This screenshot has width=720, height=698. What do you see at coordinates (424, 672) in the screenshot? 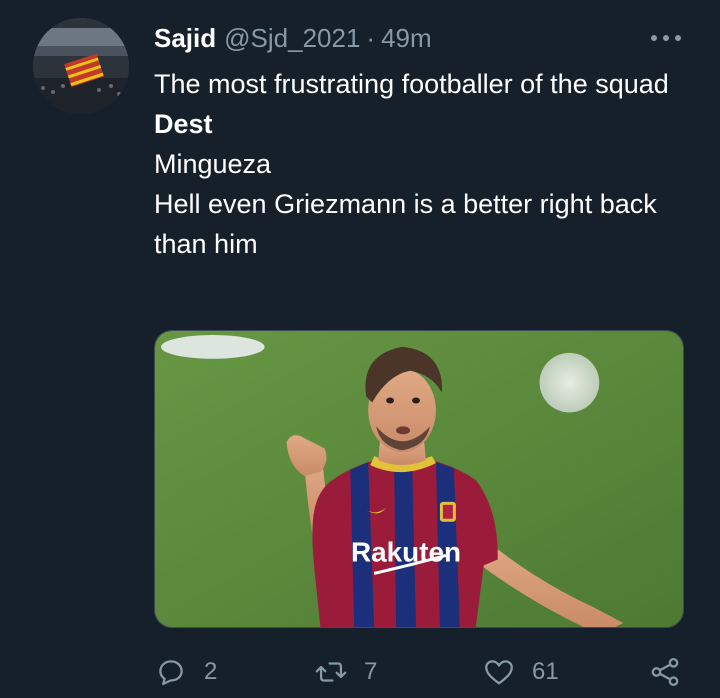
I see `tweet-actions: 2 7 61` at bounding box center [424, 672].